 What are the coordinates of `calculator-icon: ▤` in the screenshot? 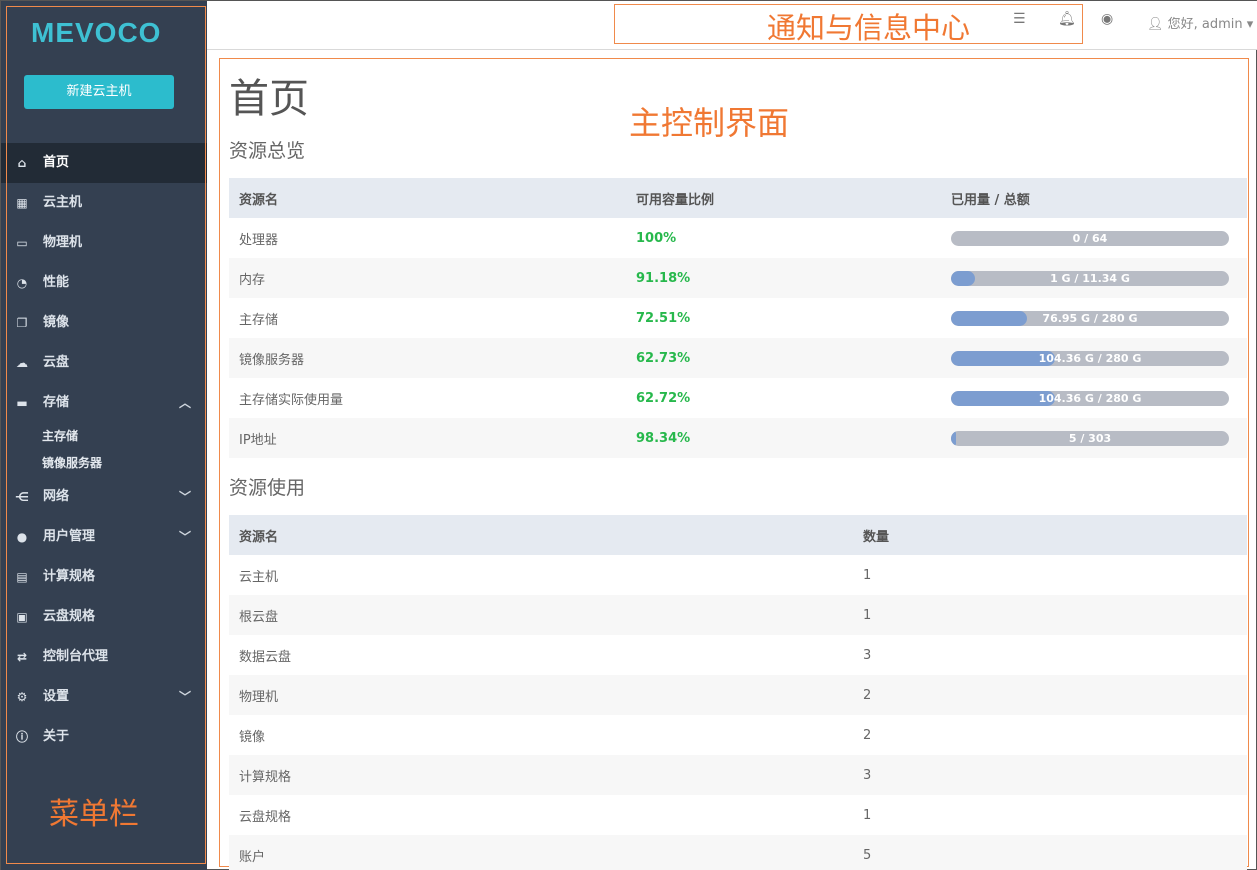 It's located at (22, 577).